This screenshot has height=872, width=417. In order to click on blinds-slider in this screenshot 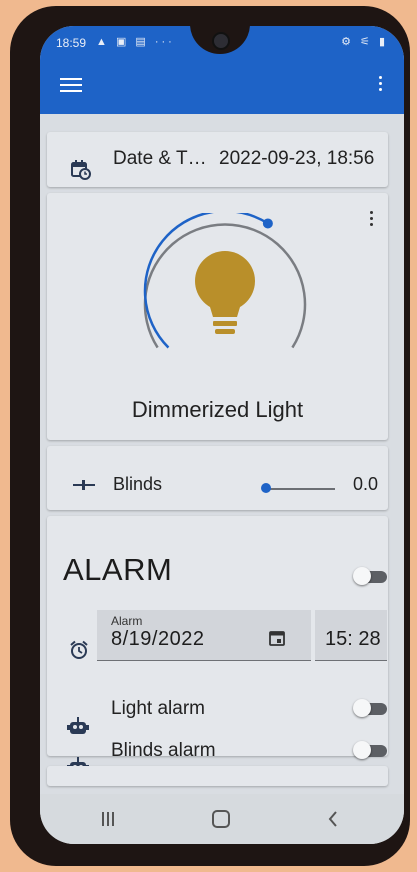, I will do `click(298, 489)`.